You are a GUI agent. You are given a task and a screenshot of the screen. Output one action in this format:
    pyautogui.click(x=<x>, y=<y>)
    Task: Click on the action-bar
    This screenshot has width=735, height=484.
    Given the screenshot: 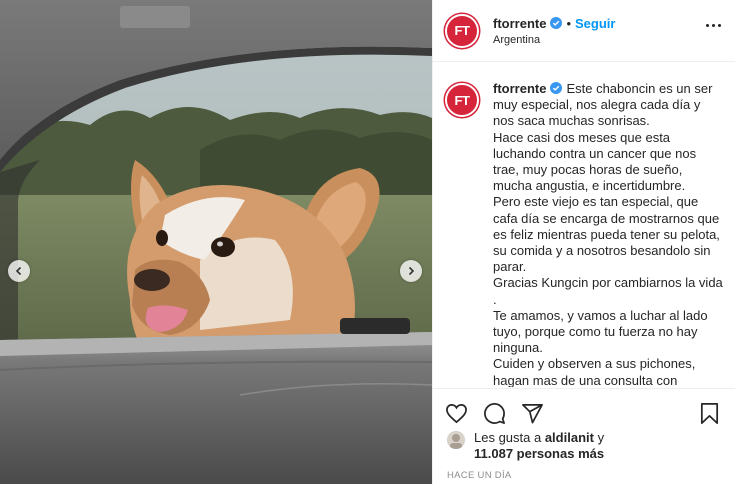 What is the action you would take?
    pyautogui.click(x=584, y=412)
    